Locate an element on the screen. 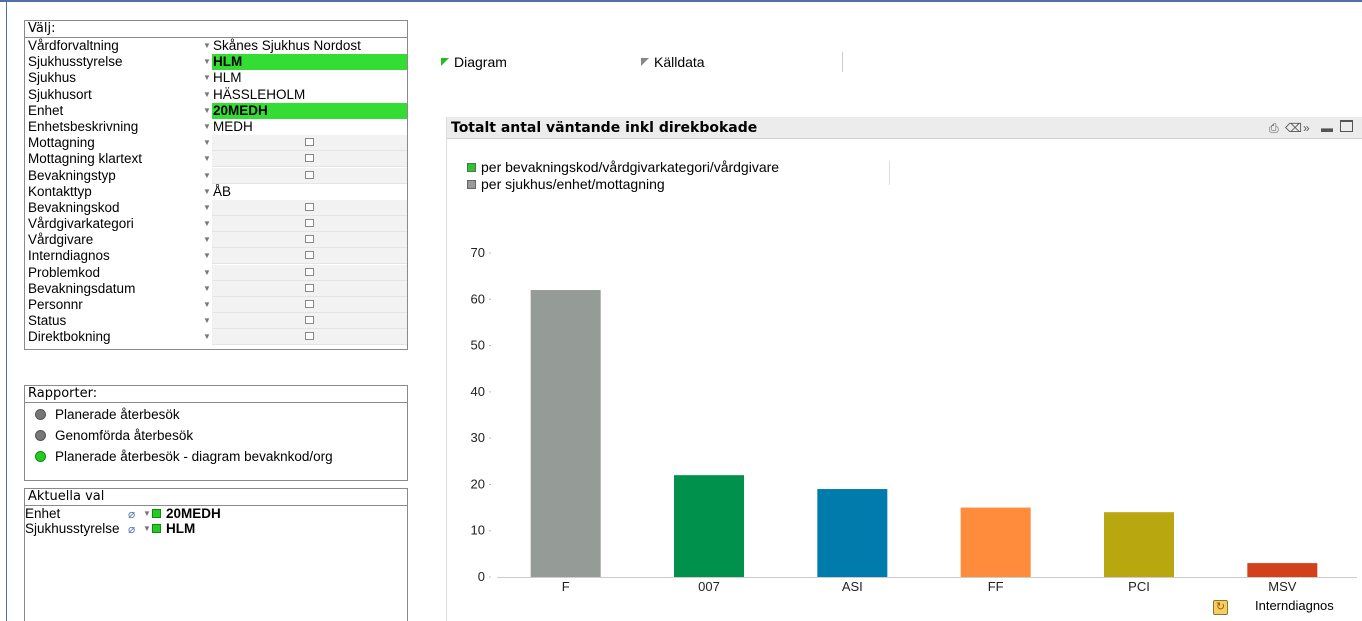 This screenshot has width=1362, height=621. valj-field-label: Kontakttyp is located at coordinates (60, 191).